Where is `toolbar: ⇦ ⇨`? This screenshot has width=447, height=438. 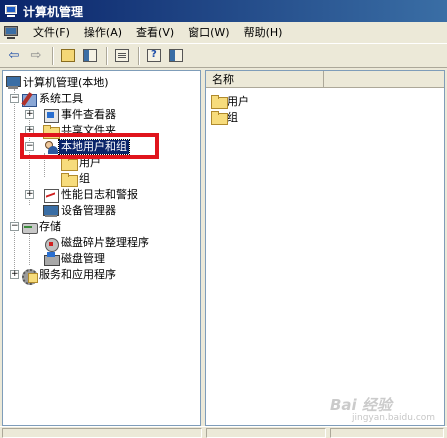
toolbar: ⇦ ⇨ is located at coordinates (223, 56).